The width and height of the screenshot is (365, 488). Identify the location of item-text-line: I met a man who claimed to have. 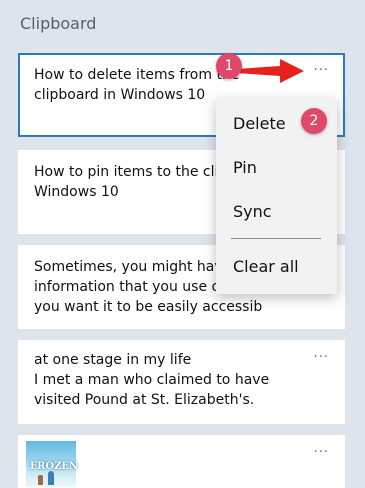
(152, 380).